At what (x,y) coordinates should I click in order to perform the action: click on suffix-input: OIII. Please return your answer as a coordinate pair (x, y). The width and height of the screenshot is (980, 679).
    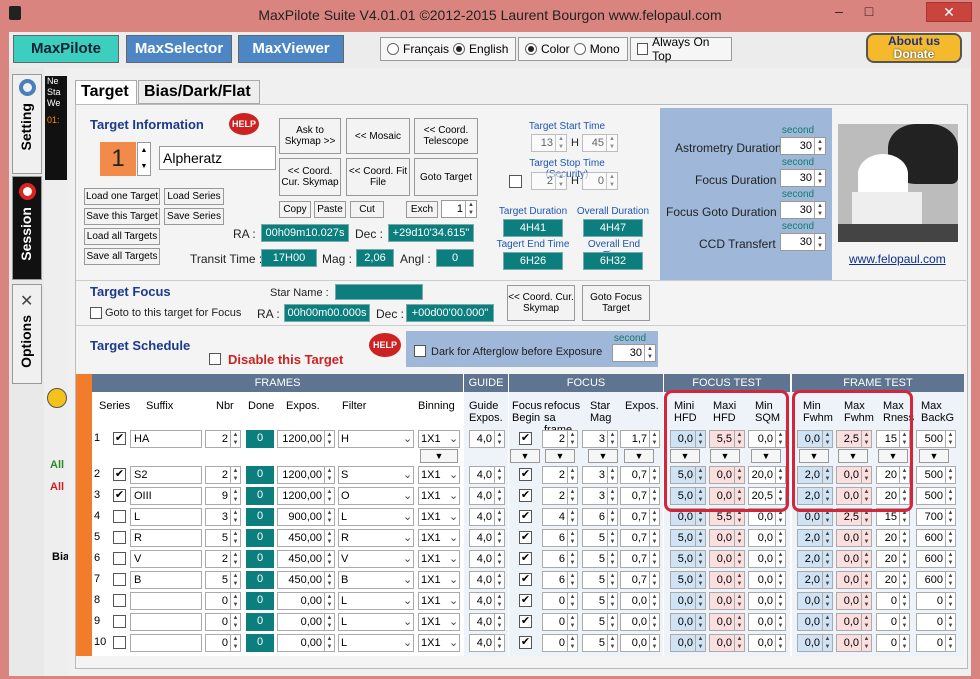
    Looking at the image, I should click on (166, 496).